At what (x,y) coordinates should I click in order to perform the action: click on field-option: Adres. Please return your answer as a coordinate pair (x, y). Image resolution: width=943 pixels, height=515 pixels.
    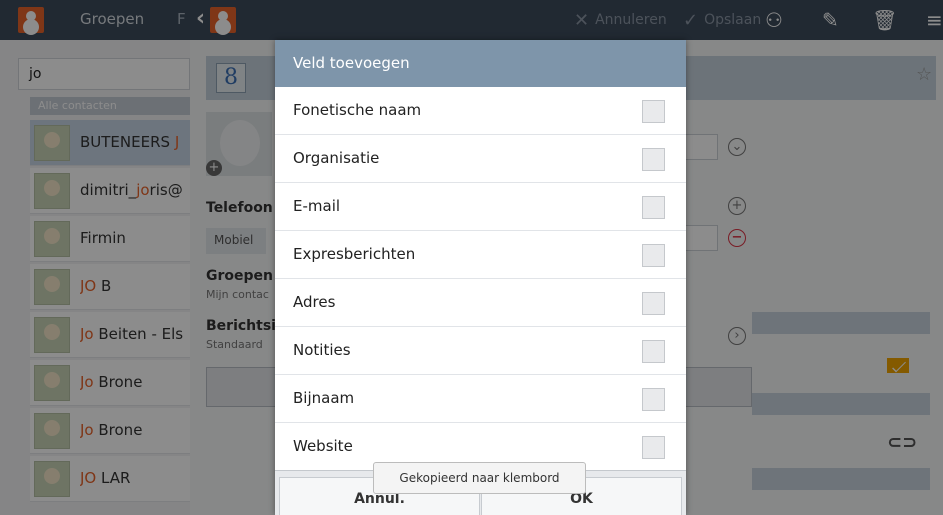
    Looking at the image, I should click on (480, 303).